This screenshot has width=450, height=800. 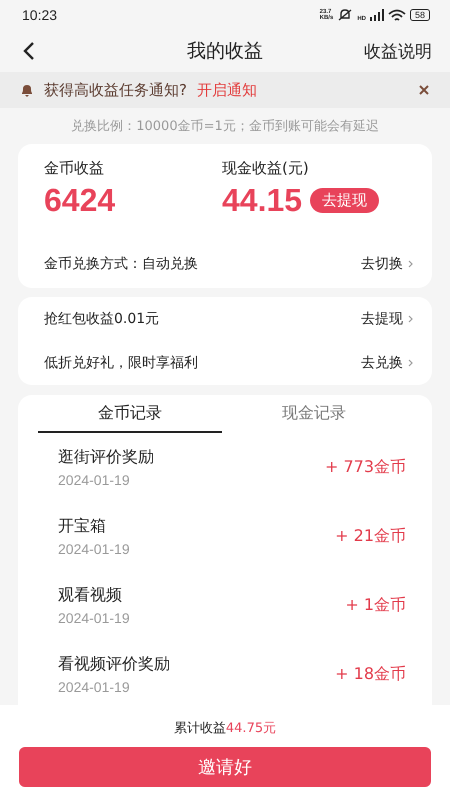 What do you see at coordinates (80, 200) in the screenshot?
I see `coin-earnings-value: 6424` at bounding box center [80, 200].